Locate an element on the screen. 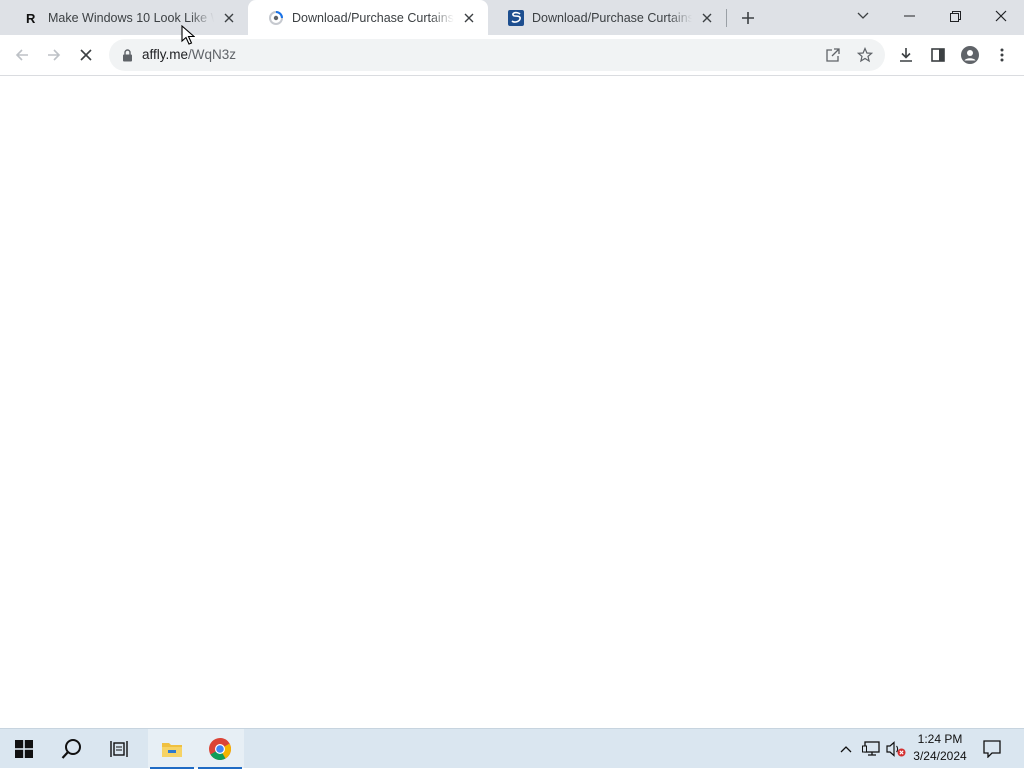 Image resolution: width=1024 pixels, height=769 pixels. stop-loading-button is located at coordinates (86, 55).